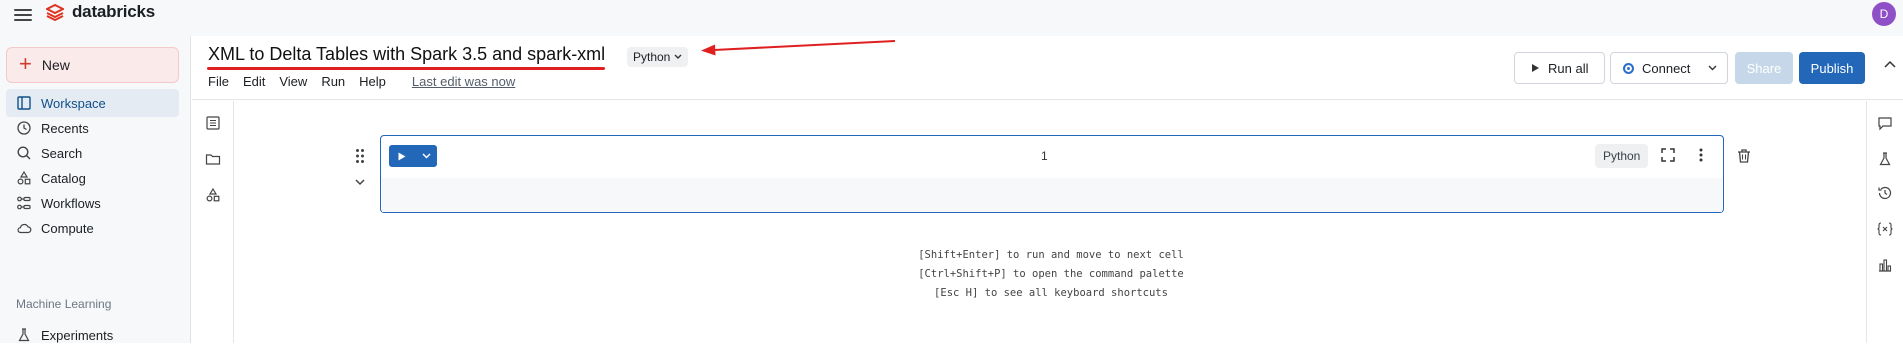 The image size is (1903, 349). Describe the element at coordinates (213, 159) in the screenshot. I see `folder-icon` at that location.